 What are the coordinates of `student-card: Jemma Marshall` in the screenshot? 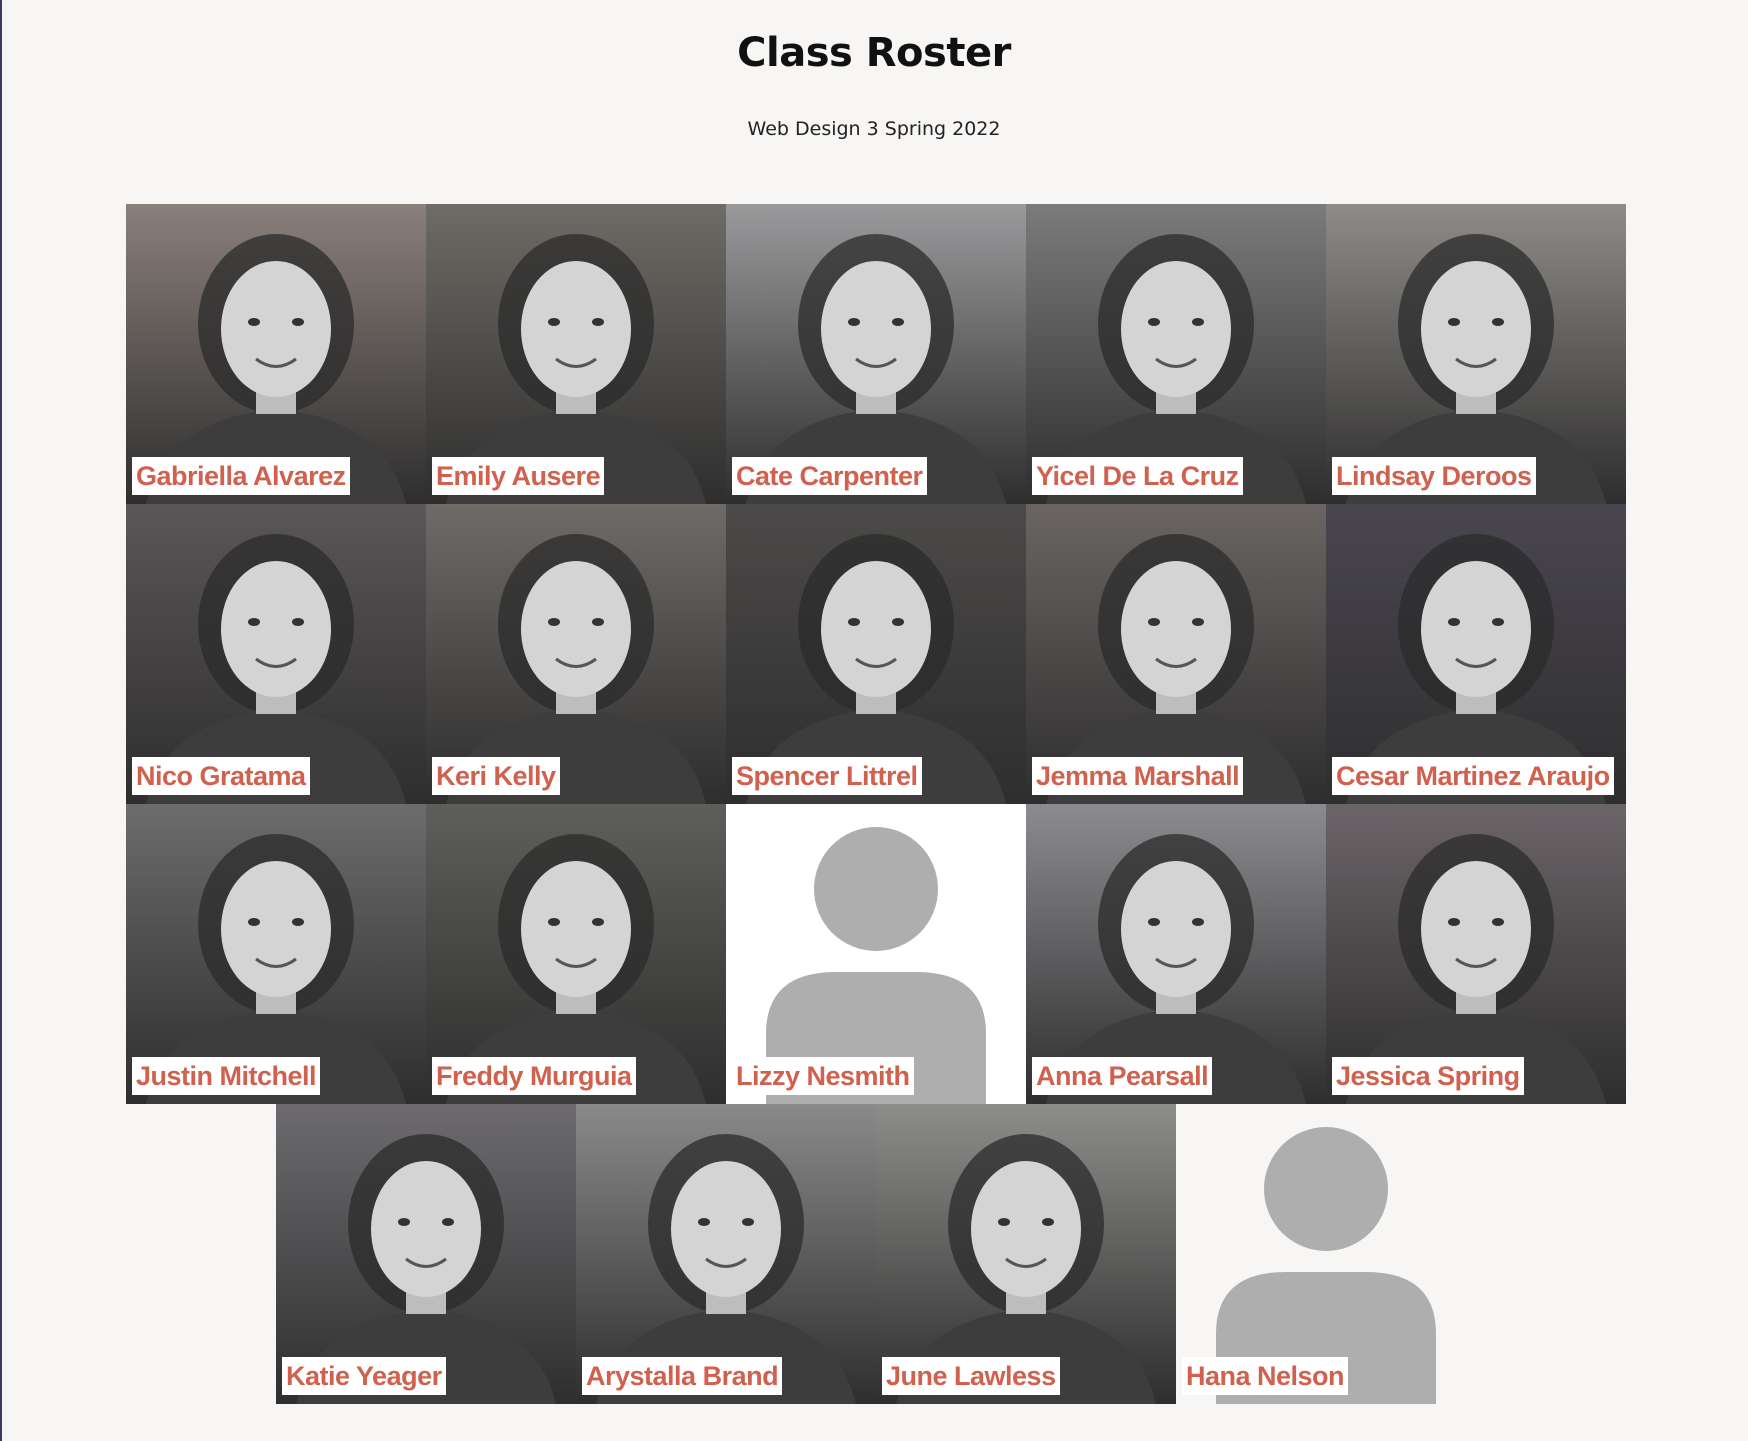 It's located at (1176, 654).